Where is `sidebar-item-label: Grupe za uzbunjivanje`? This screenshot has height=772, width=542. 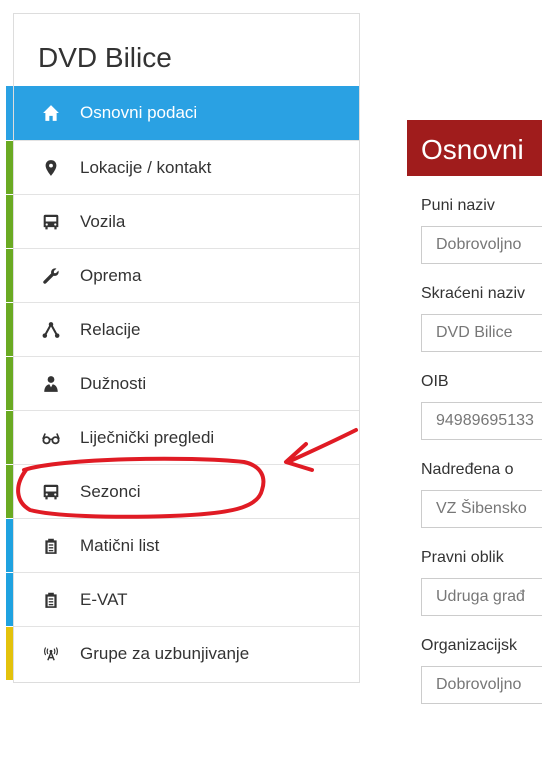 sidebar-item-label: Grupe za uzbunjivanje is located at coordinates (165, 653).